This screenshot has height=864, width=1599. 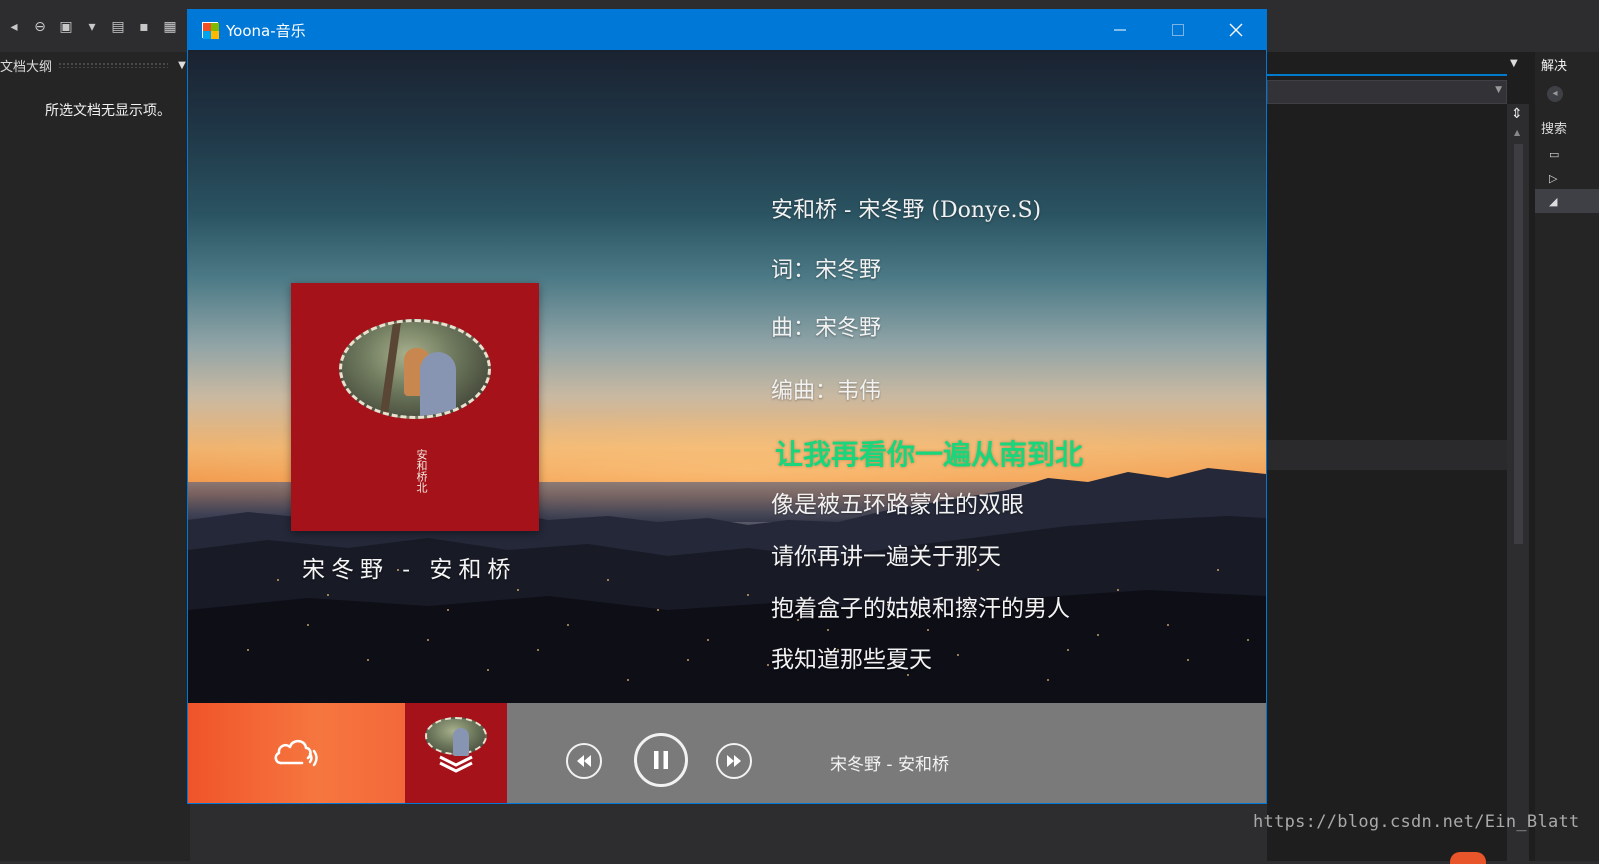 I want to click on now-playing-thumbnail, so click(x=456, y=753).